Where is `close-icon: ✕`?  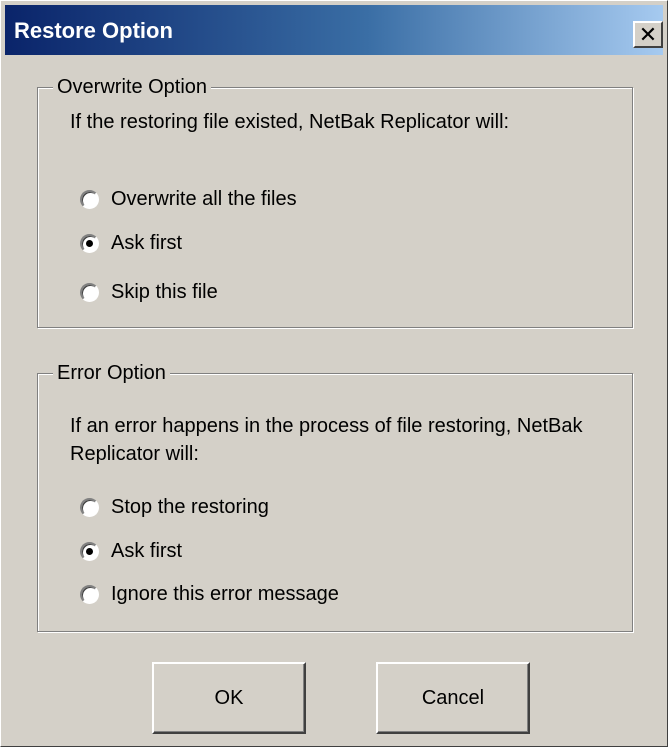 close-icon: ✕ is located at coordinates (648, 34).